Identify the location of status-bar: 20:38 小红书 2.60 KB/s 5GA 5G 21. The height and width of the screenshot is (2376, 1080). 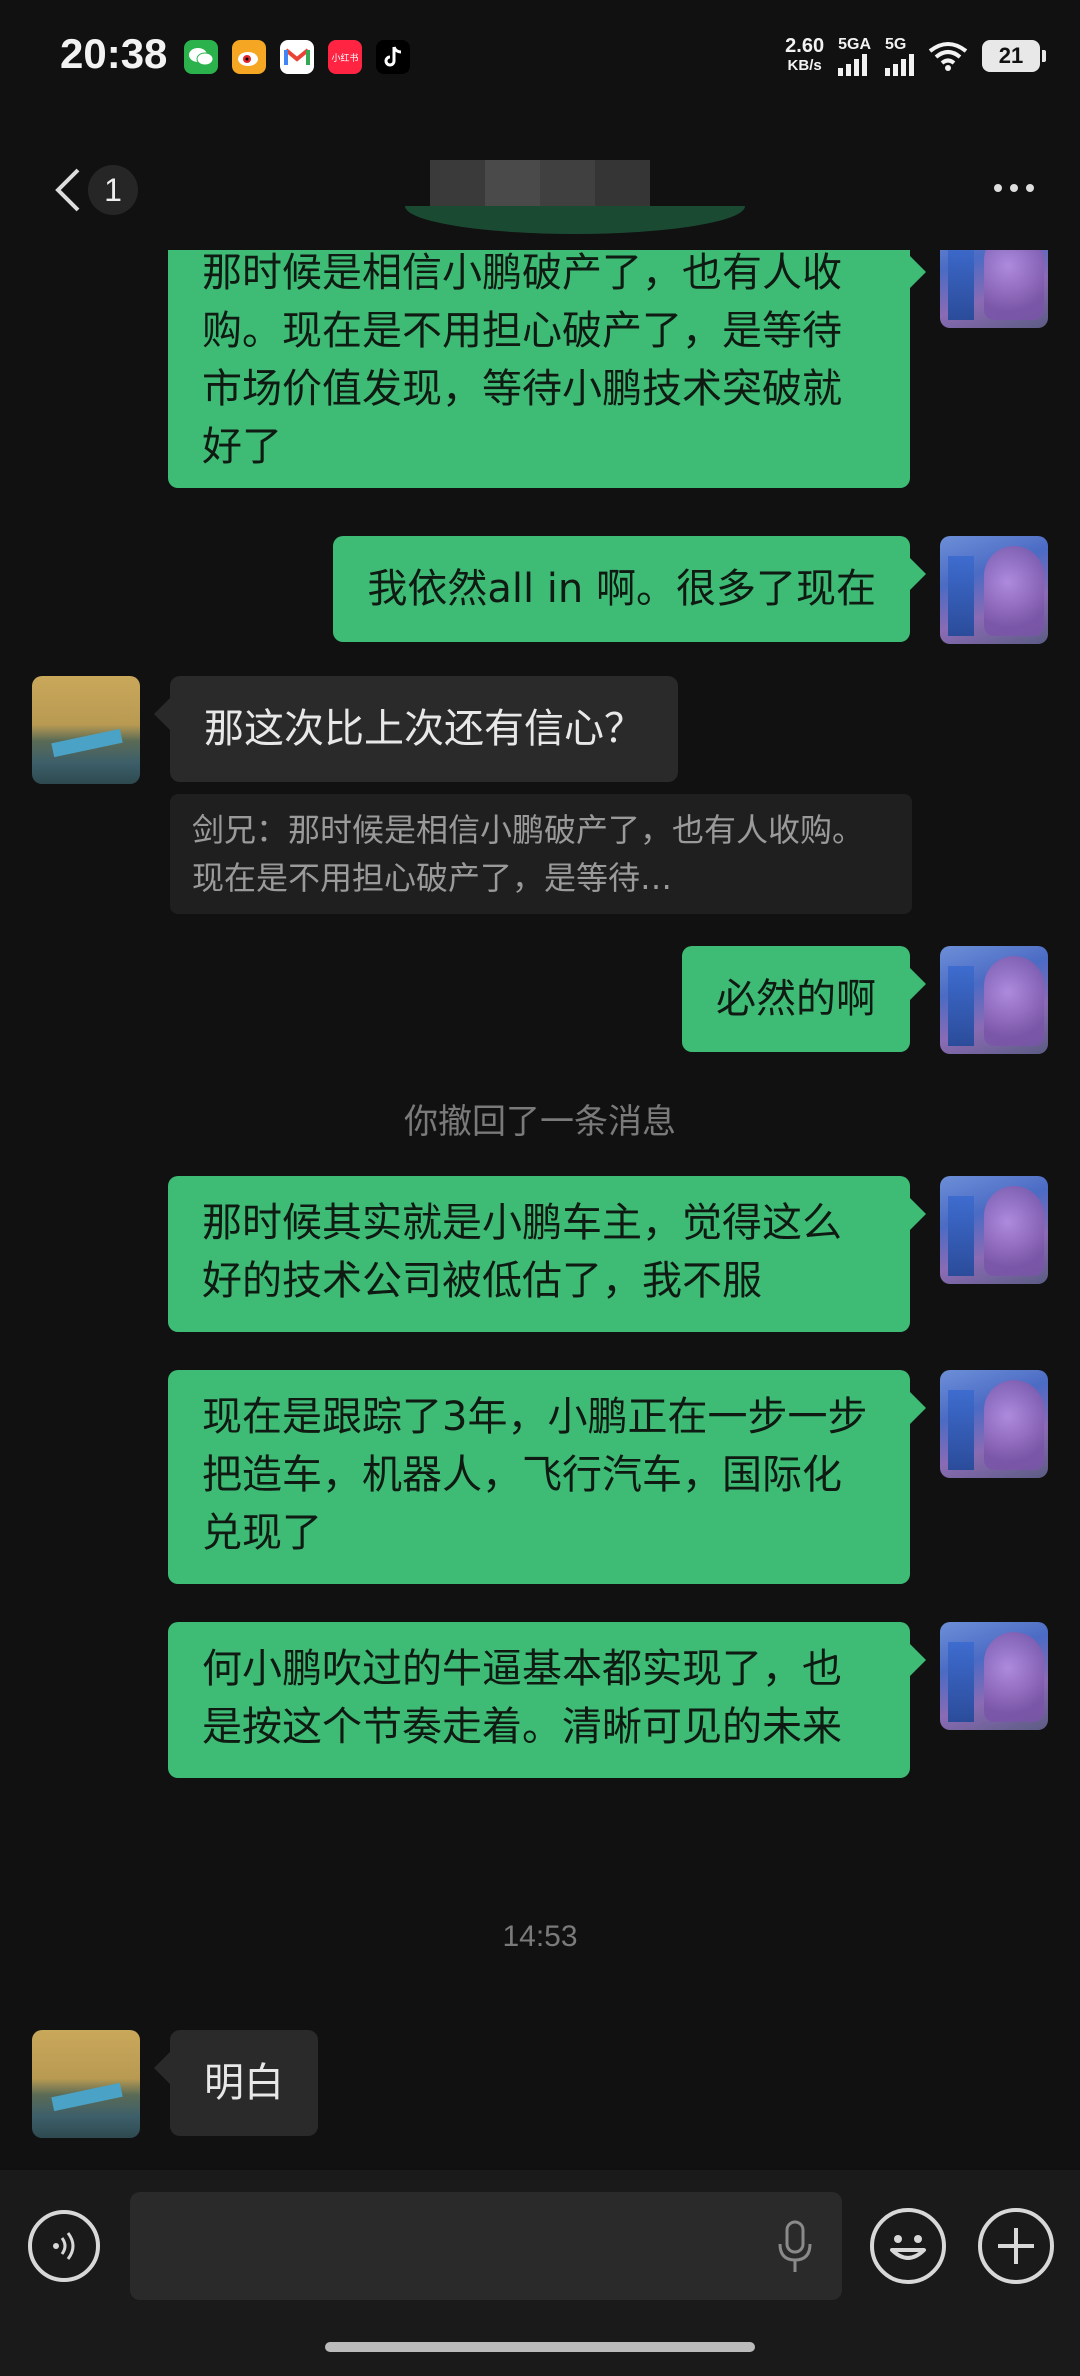
(540, 60).